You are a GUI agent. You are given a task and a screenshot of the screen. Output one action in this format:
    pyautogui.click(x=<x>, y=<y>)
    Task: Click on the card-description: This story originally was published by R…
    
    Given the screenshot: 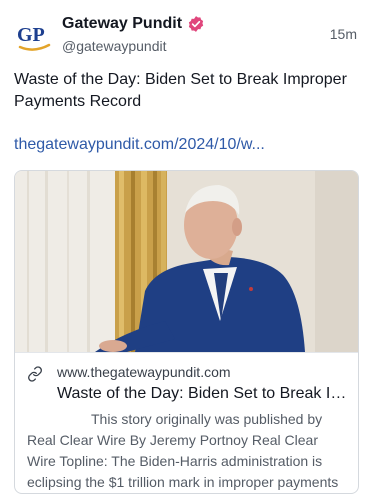 What is the action you would take?
    pyautogui.click(x=183, y=450)
    